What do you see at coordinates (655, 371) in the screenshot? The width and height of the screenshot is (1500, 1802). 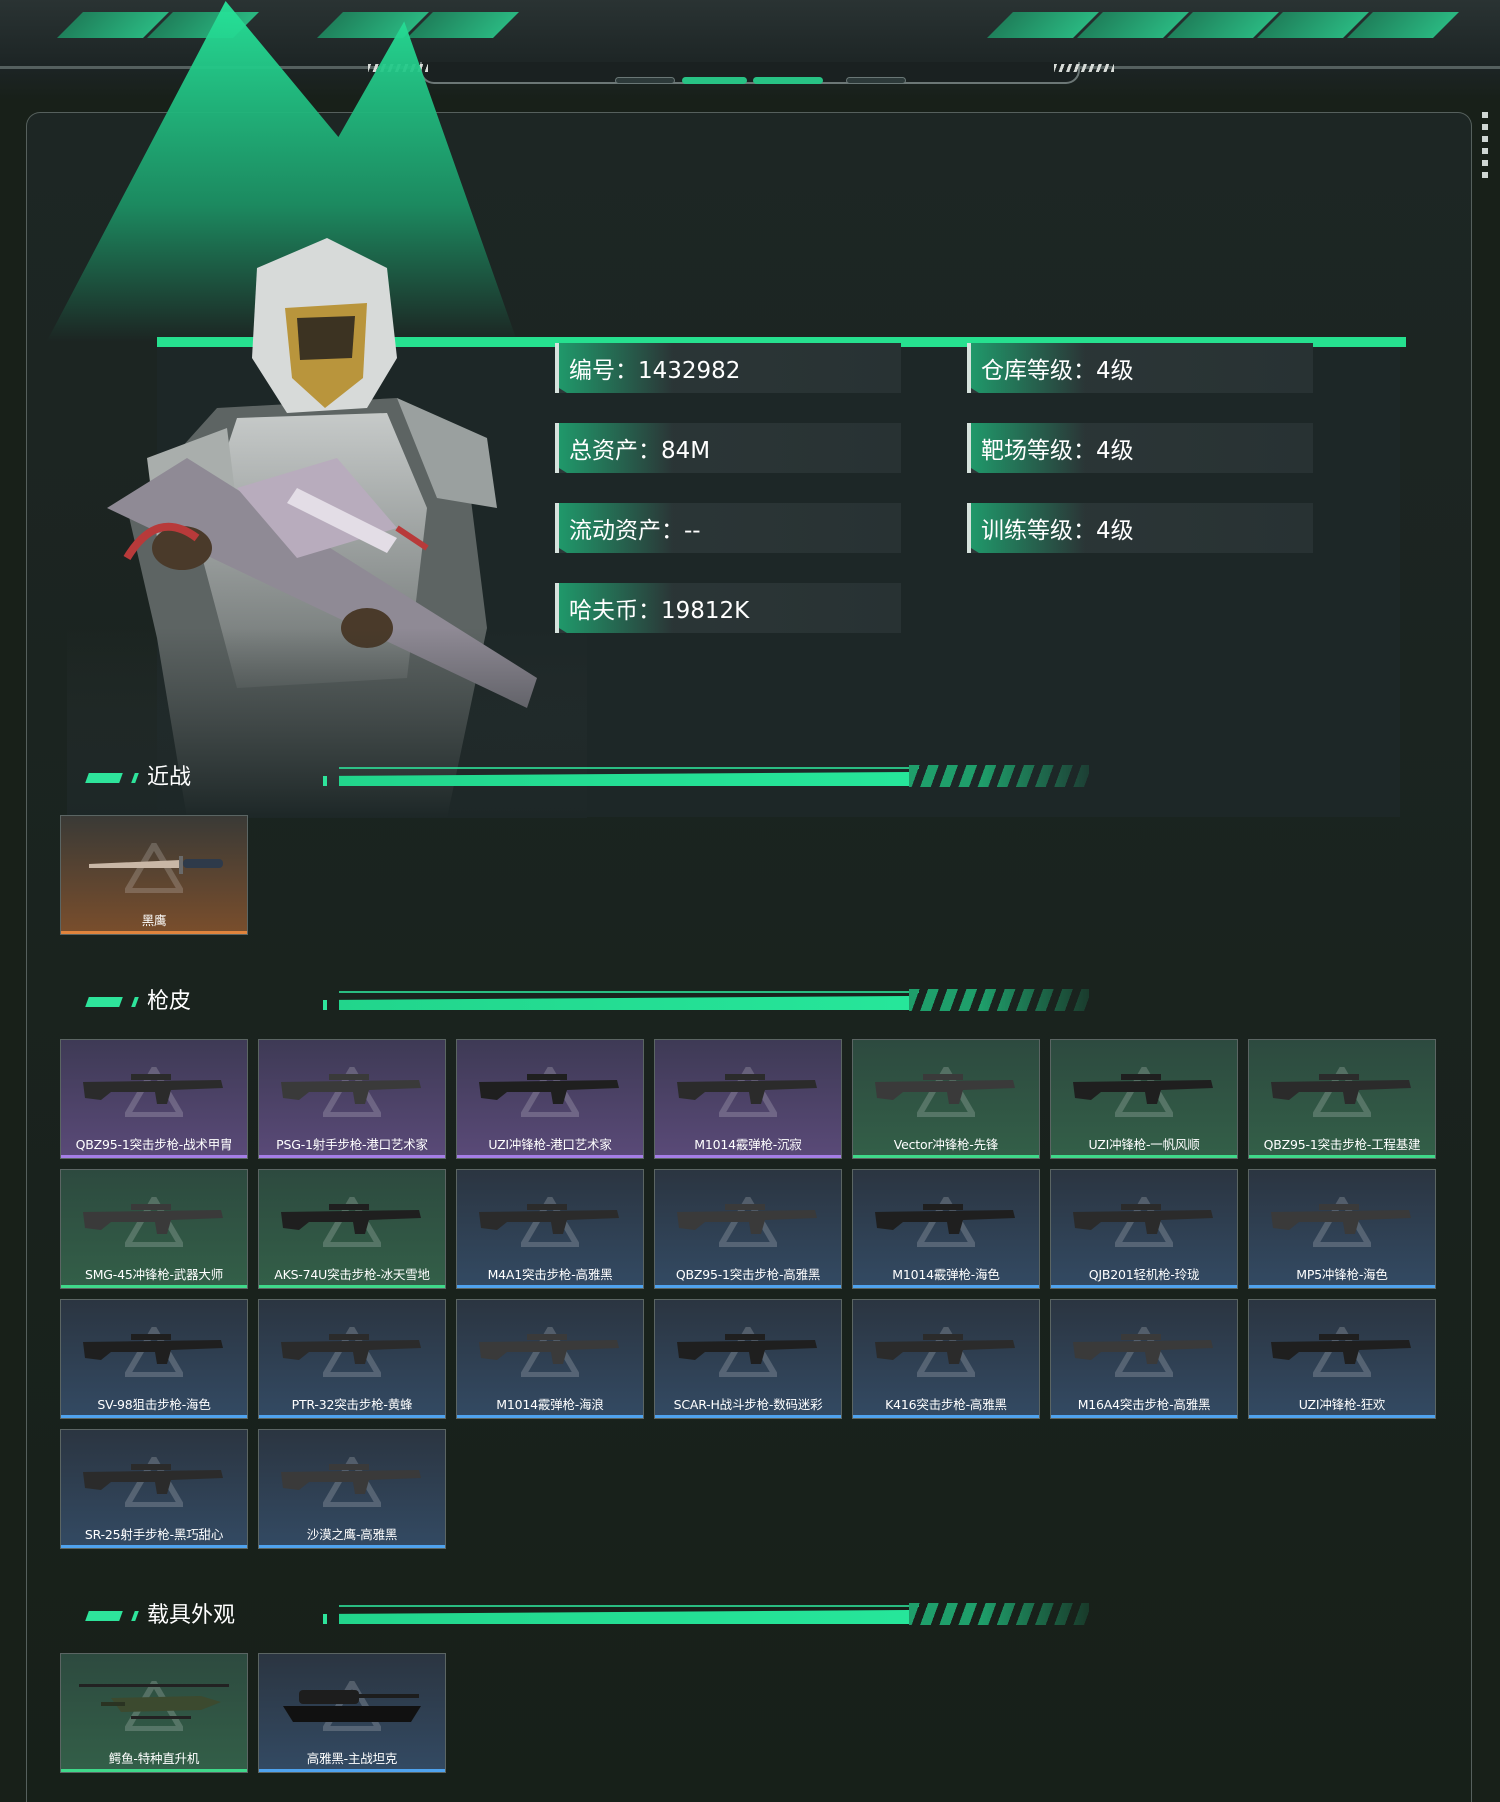 I see `stat-player-id-text: 编号：1432982` at bounding box center [655, 371].